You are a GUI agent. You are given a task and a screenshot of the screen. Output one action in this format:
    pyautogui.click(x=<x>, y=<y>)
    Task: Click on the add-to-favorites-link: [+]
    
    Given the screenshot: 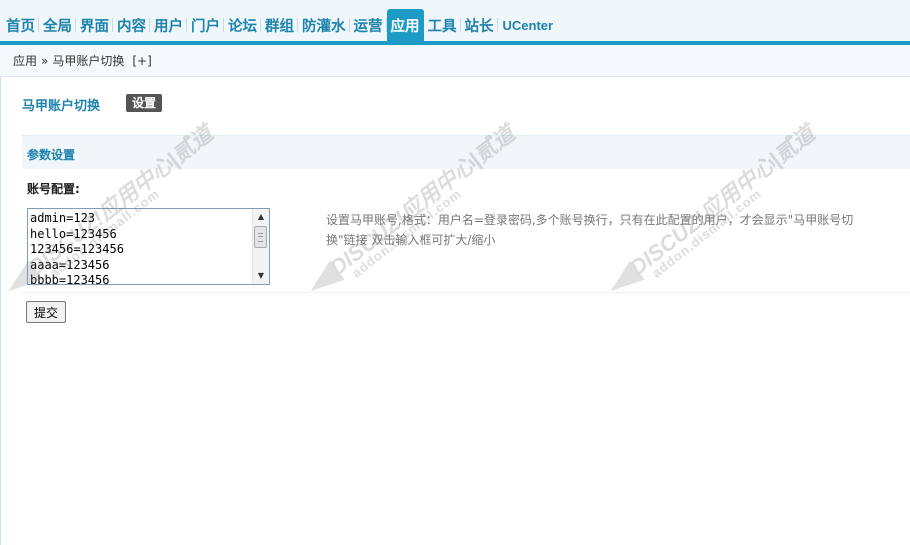 What is the action you would take?
    pyautogui.click(x=141, y=61)
    